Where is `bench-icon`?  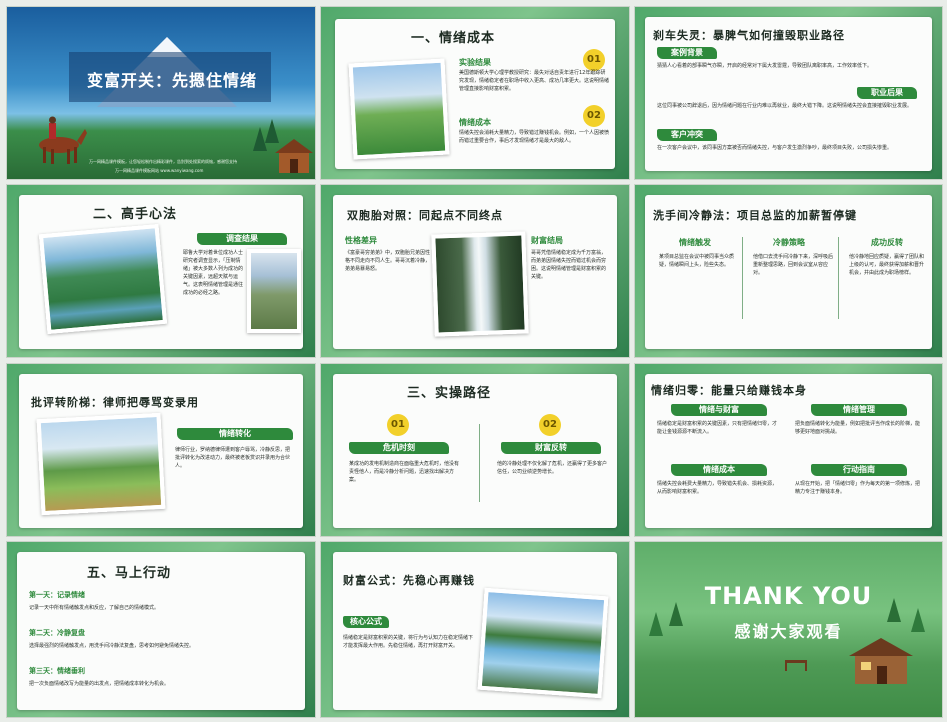
bench-icon is located at coordinates (796, 665).